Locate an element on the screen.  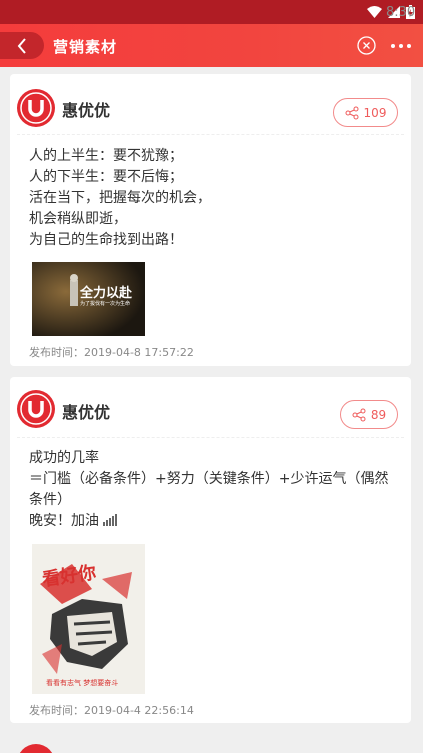
chevron-left-icon is located at coordinates (21, 45).